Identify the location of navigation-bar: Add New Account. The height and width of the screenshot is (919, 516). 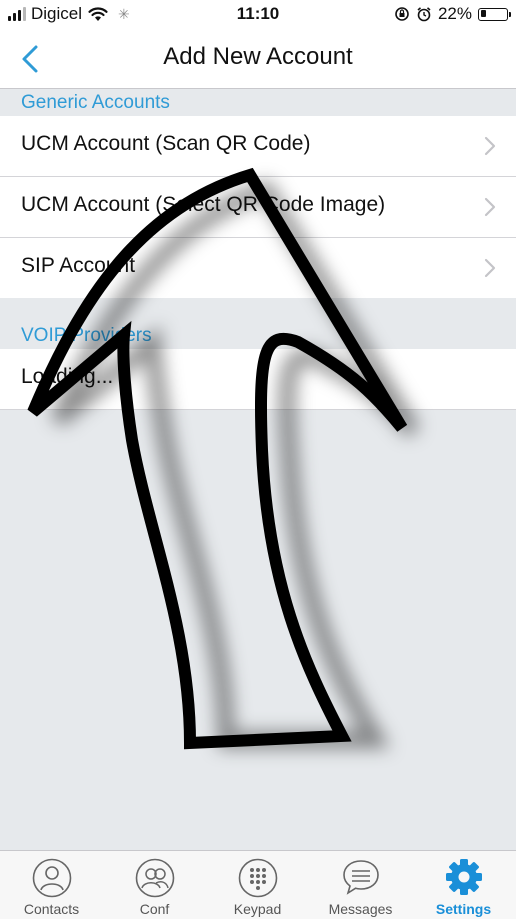
(258, 59).